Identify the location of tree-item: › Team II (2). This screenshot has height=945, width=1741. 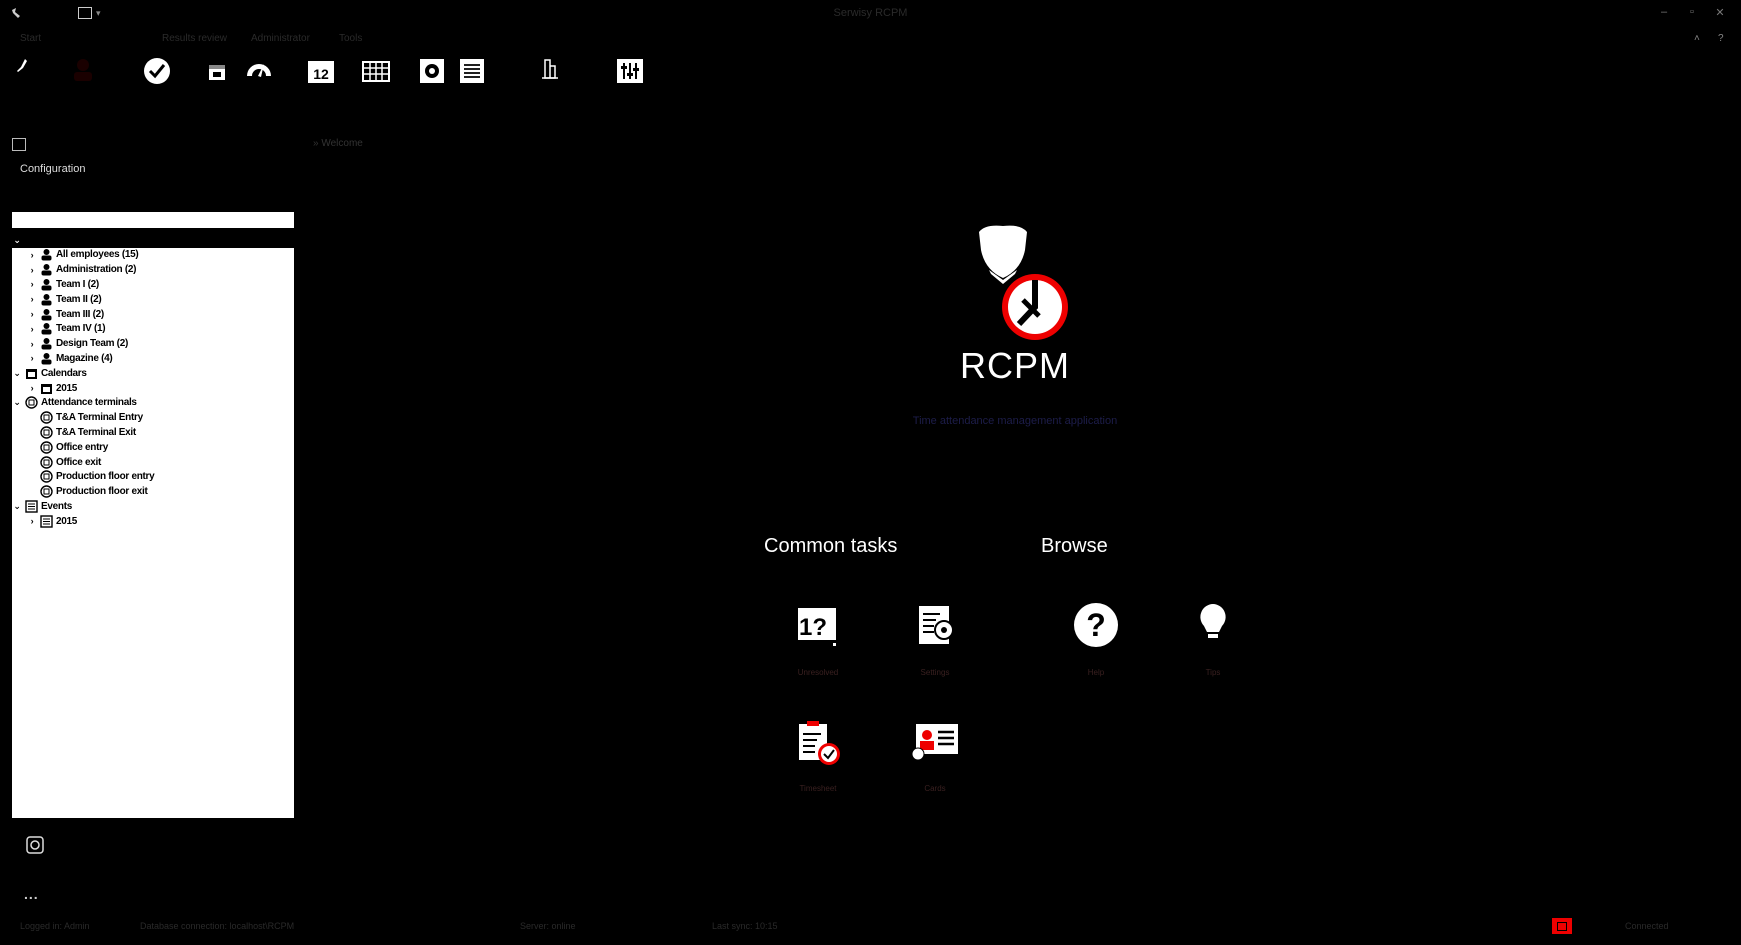
(160, 299).